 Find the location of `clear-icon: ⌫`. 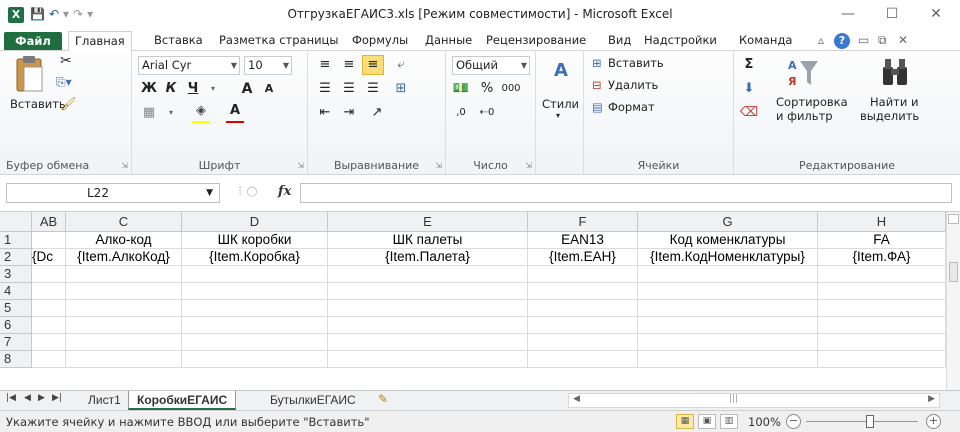

clear-icon: ⌫ is located at coordinates (749, 113).